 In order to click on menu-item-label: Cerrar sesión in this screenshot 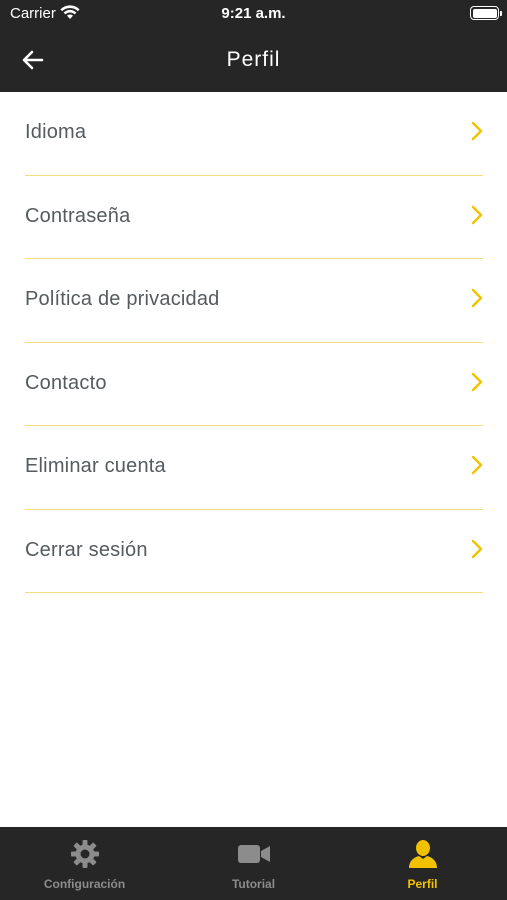, I will do `click(86, 549)`.